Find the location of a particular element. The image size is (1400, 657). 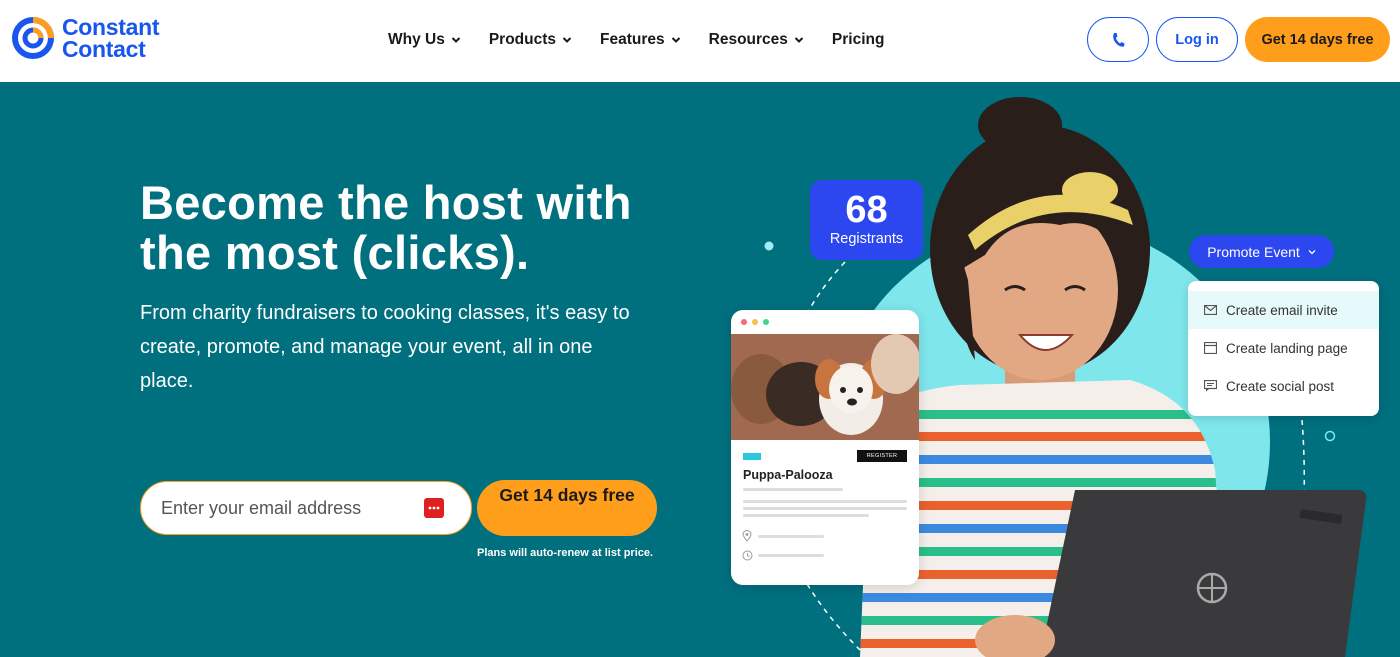

window-dots is located at coordinates (825, 322).